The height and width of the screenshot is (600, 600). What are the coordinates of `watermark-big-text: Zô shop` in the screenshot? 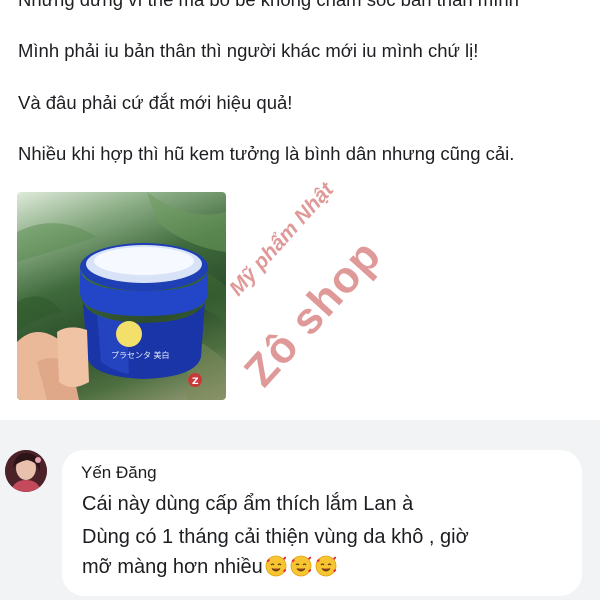 It's located at (313, 313).